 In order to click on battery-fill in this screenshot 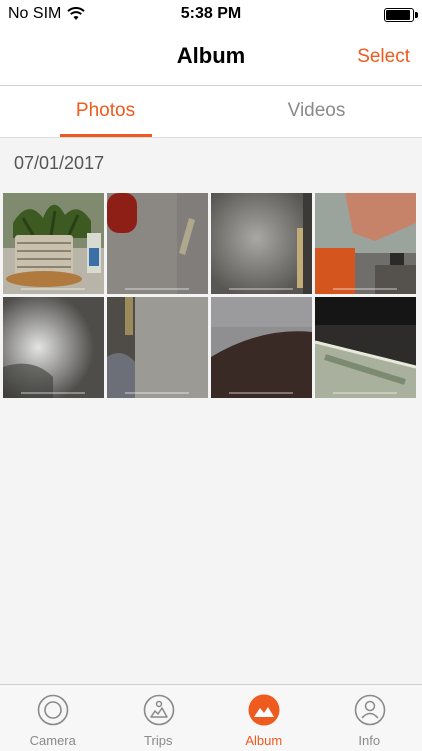, I will do `click(398, 15)`.